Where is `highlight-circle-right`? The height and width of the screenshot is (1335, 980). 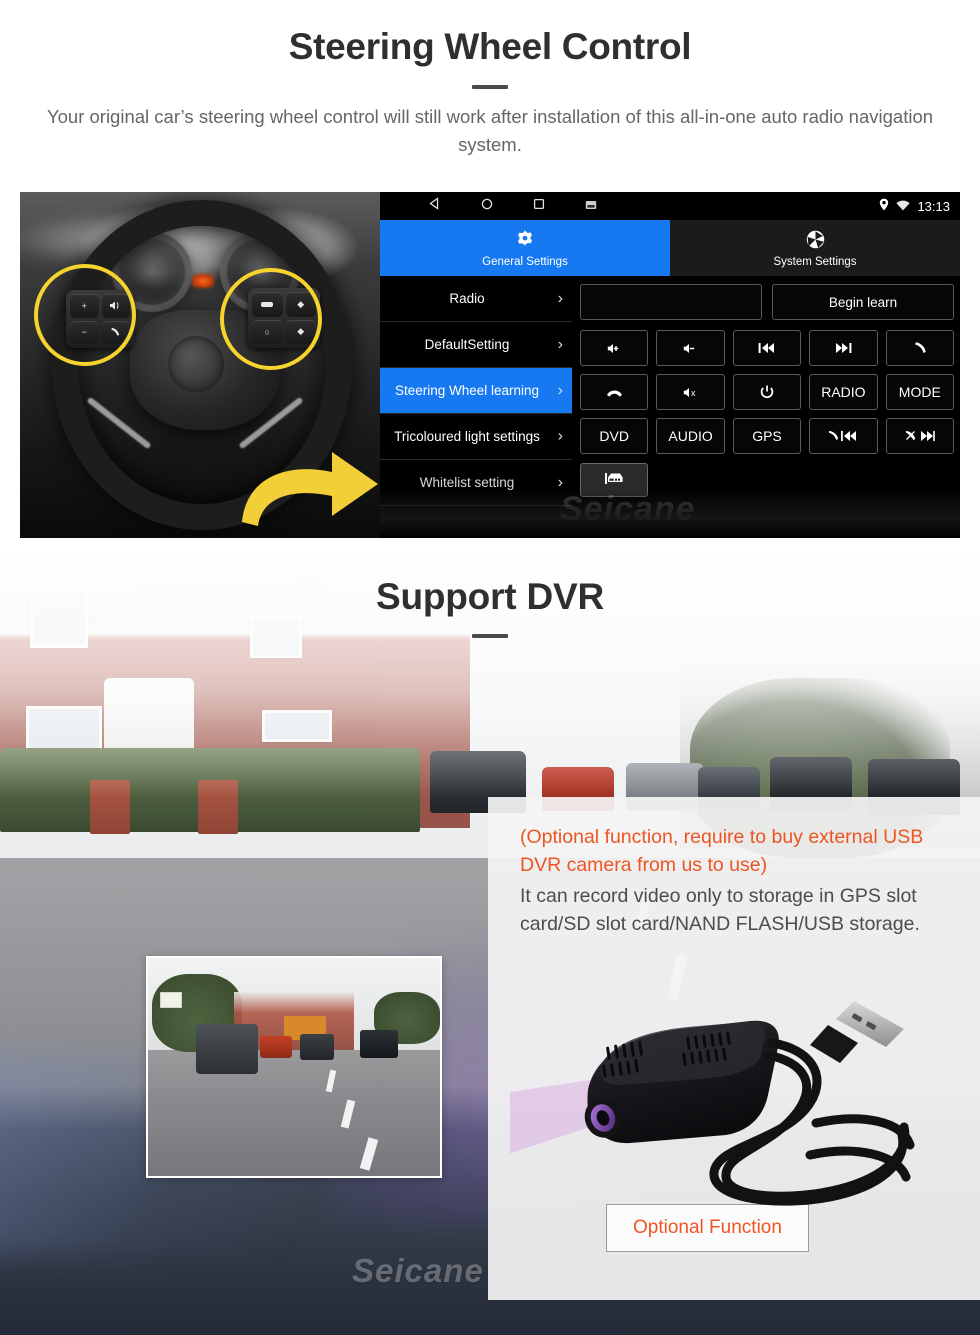 highlight-circle-right is located at coordinates (271, 319).